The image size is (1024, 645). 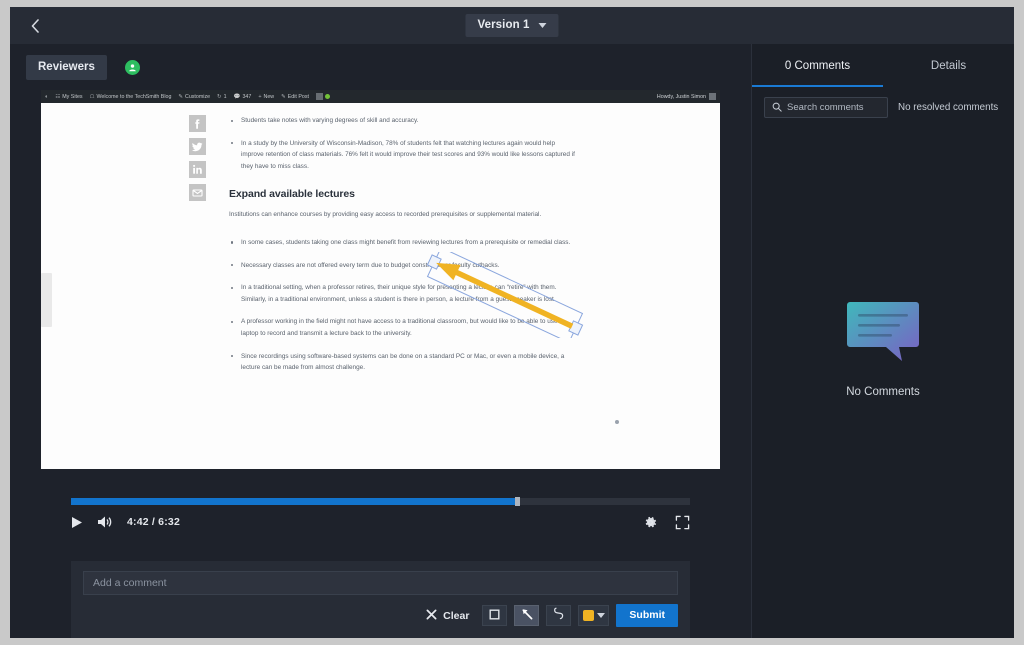 I want to click on reviewers-button: Reviewers, so click(x=66, y=67).